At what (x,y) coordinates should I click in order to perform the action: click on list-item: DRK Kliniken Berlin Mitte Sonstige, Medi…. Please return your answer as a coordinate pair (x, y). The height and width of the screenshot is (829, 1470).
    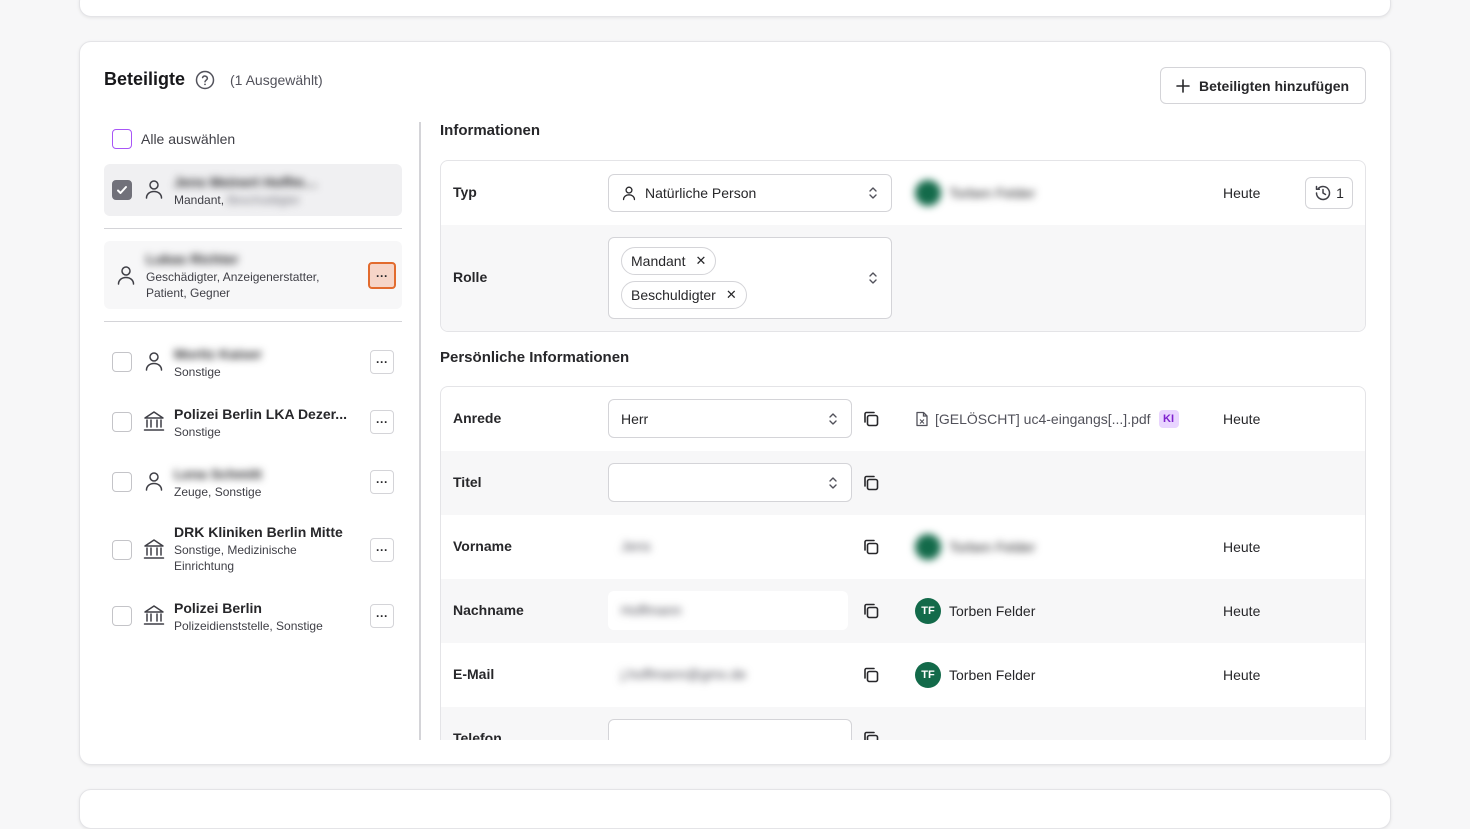
    Looking at the image, I should click on (253, 550).